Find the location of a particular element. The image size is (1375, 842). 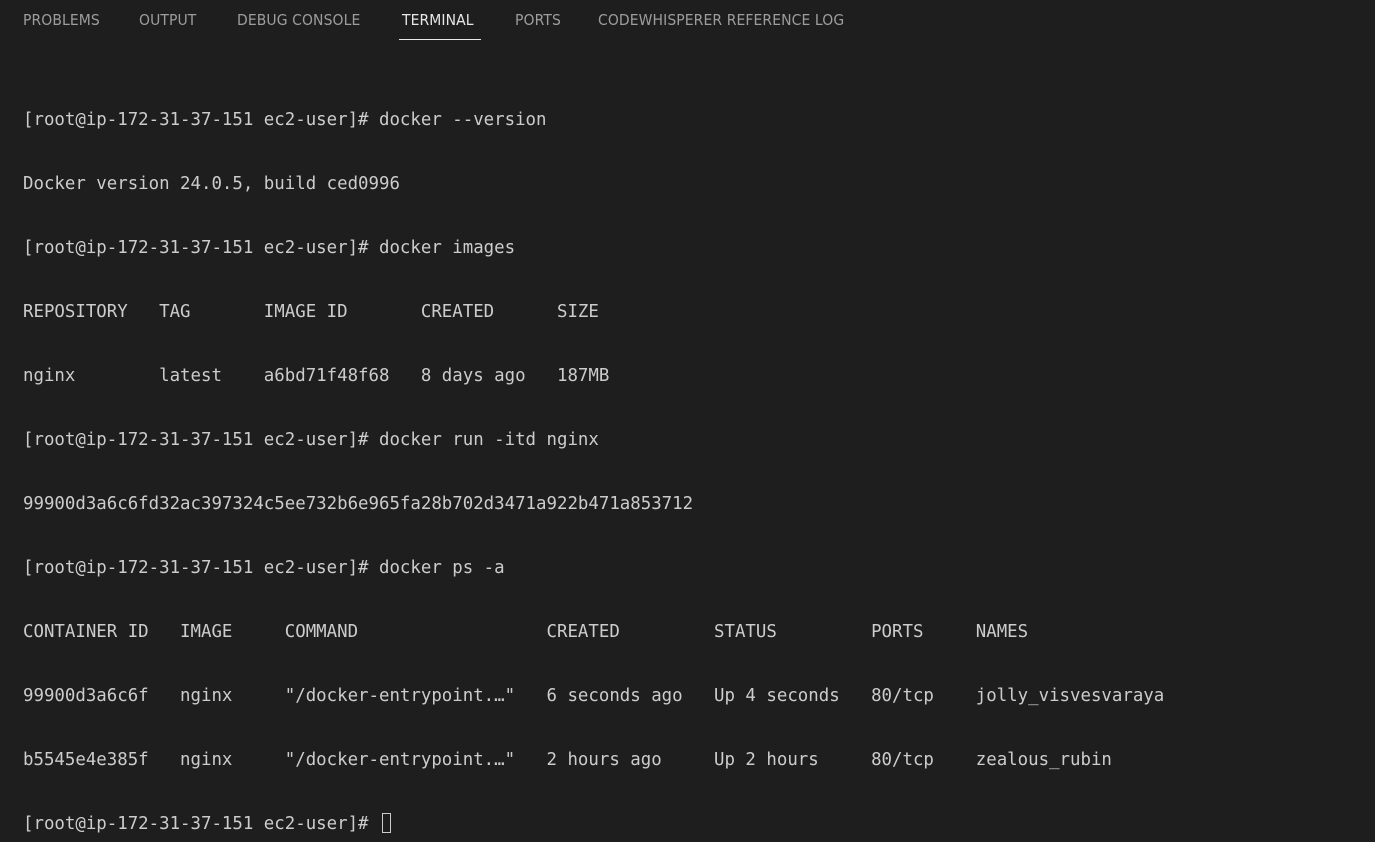

tab-output: OUTPUT is located at coordinates (167, 20).